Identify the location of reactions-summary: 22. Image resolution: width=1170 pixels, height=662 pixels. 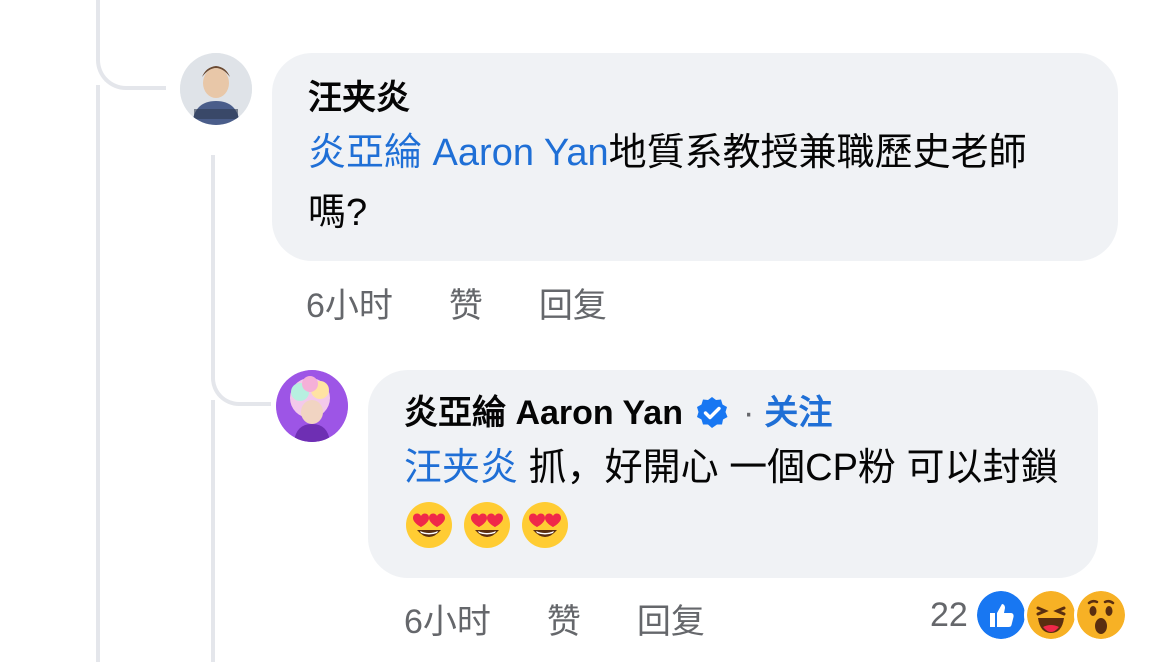
(1029, 615).